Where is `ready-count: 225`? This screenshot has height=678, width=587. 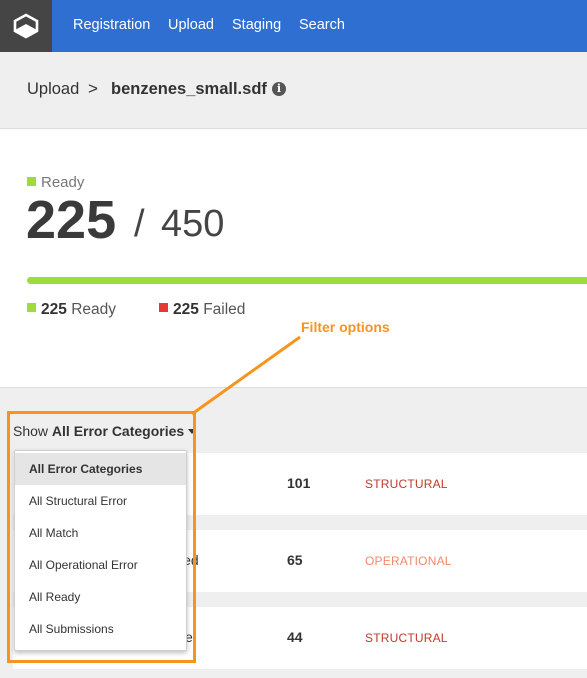 ready-count: 225 is located at coordinates (71, 220).